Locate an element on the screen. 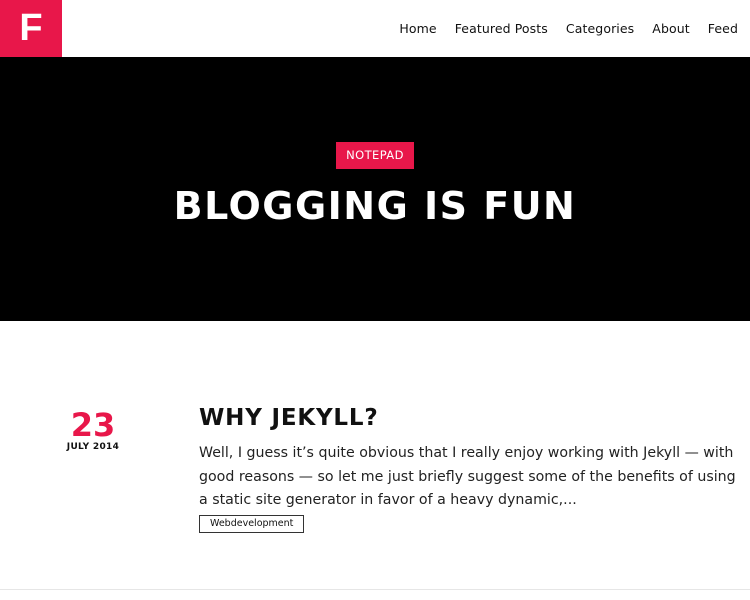 This screenshot has width=750, height=600. post-date-day: 23 is located at coordinates (93, 425).